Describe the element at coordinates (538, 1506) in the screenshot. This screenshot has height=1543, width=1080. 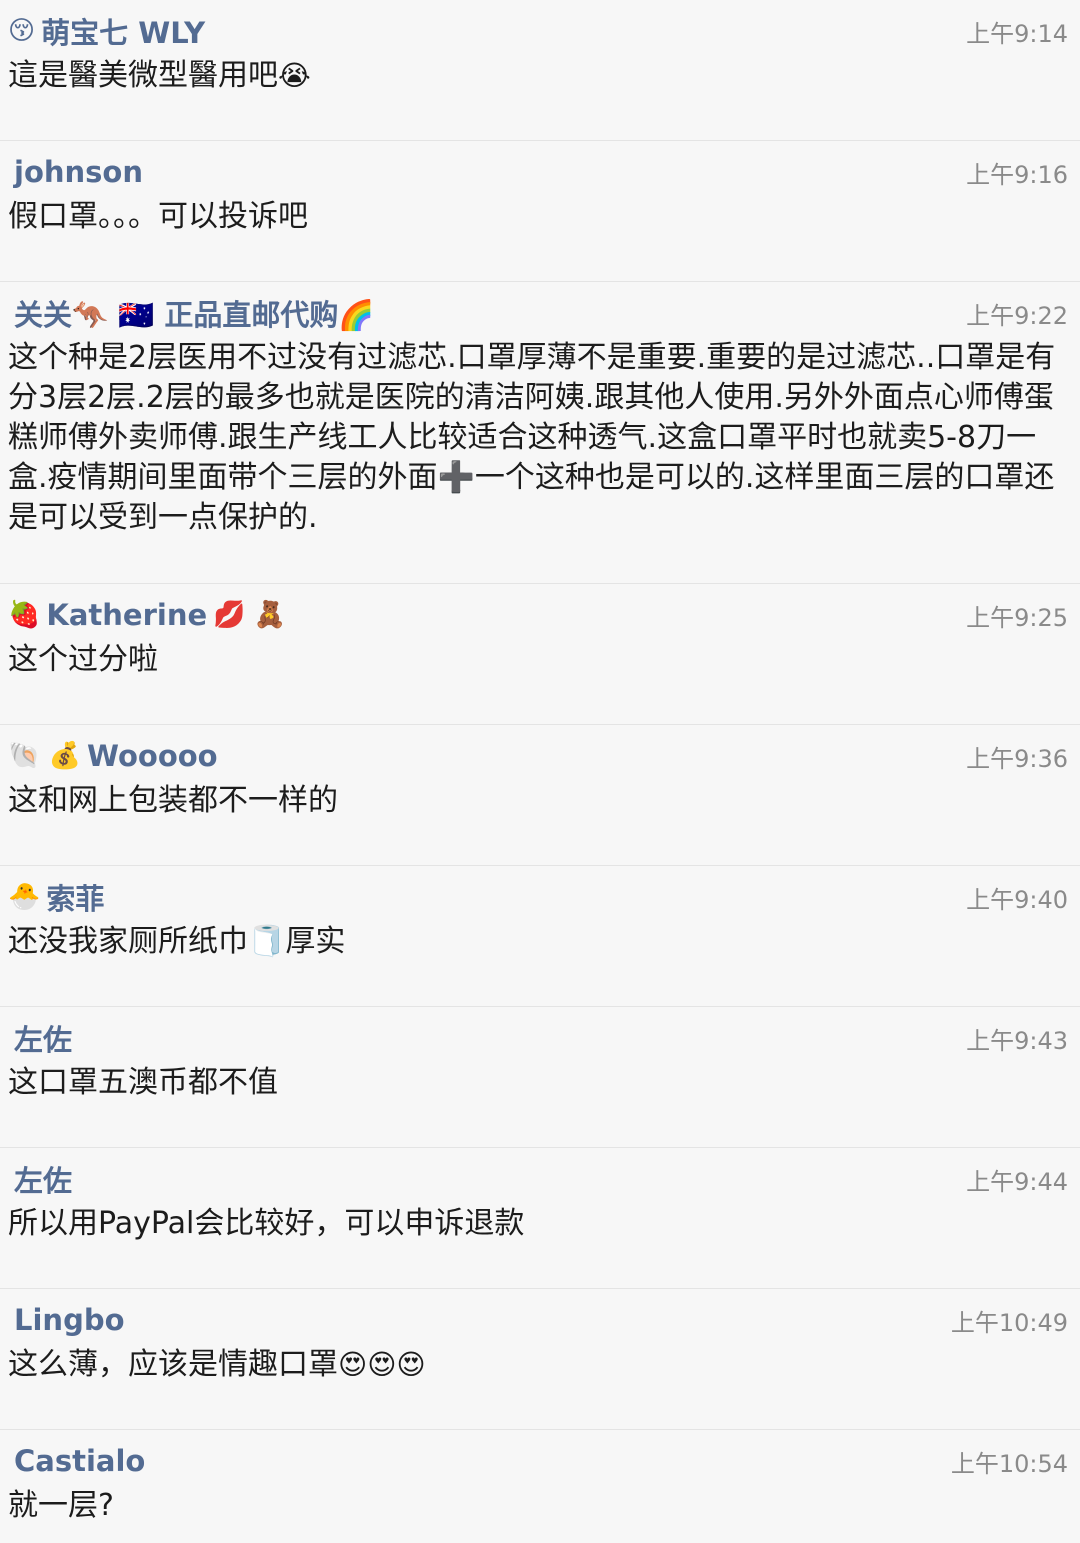
I see `comment-body: 就一层?` at that location.